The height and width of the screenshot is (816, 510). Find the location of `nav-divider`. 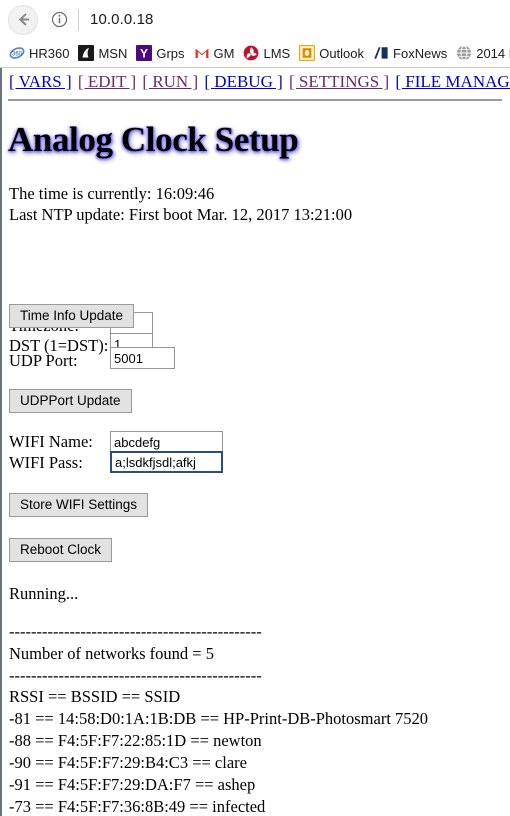

nav-divider is located at coordinates (255, 100).